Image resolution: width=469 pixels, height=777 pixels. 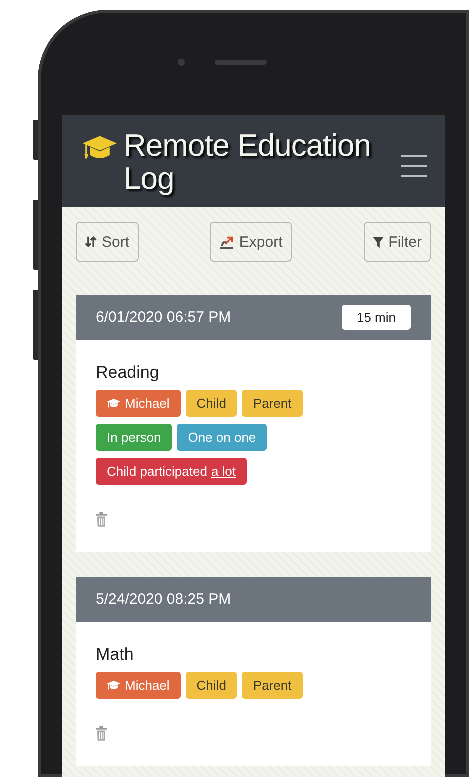 What do you see at coordinates (172, 471) in the screenshot?
I see `tag-label: Child participated a lot` at bounding box center [172, 471].